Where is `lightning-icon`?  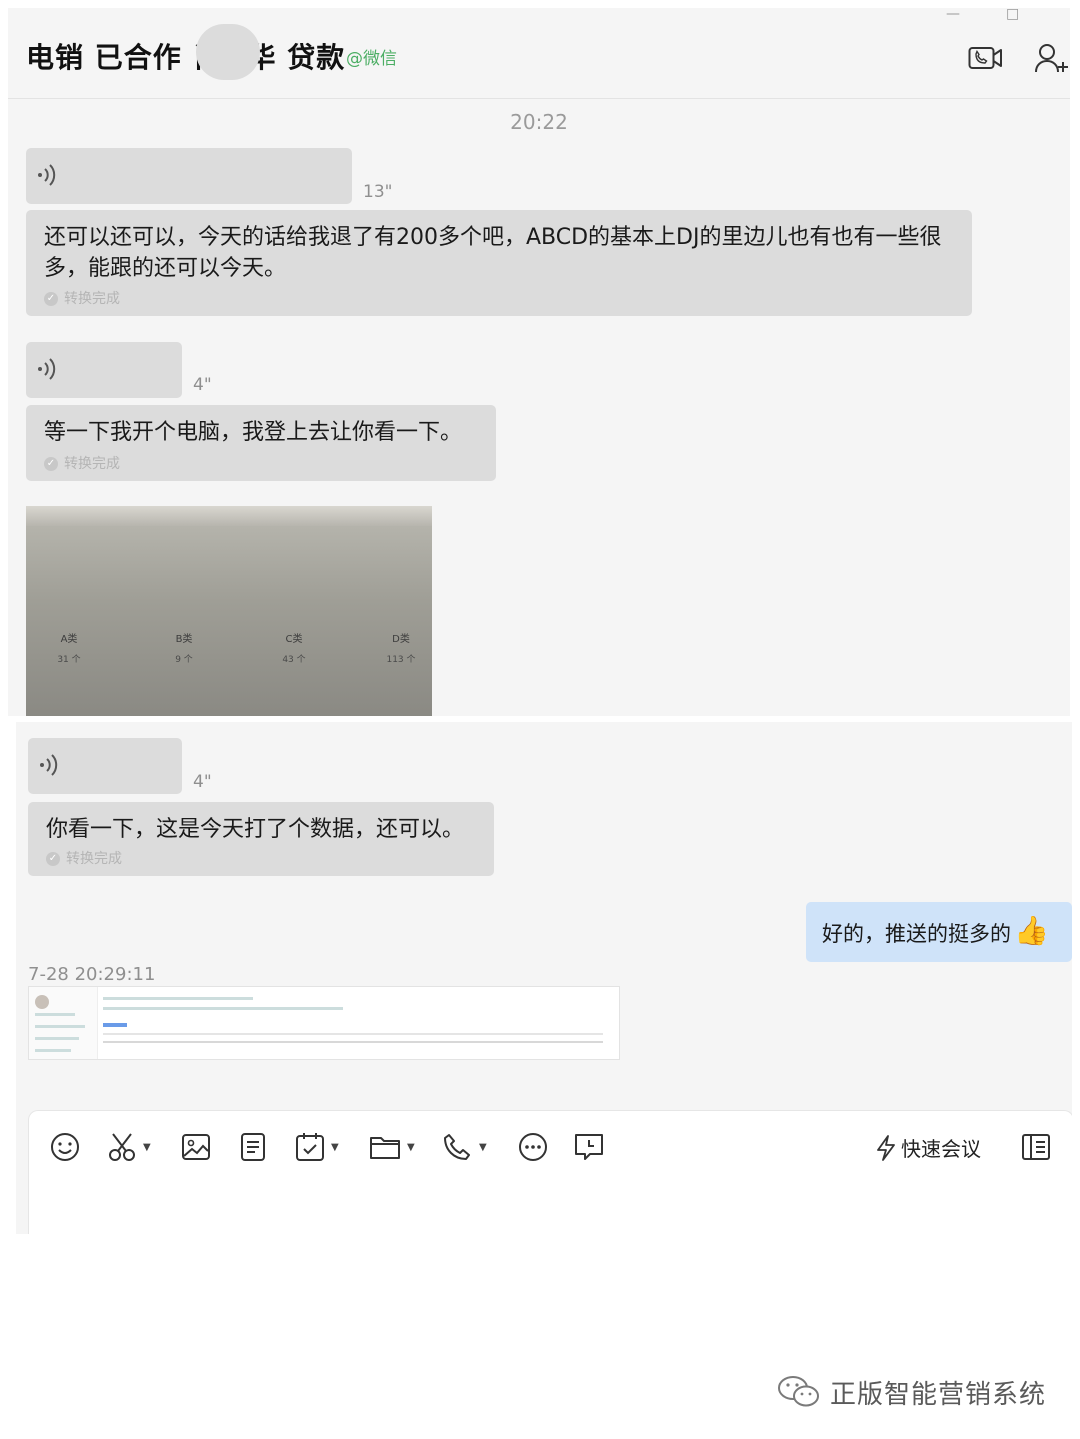 lightning-icon is located at coordinates (886, 1147).